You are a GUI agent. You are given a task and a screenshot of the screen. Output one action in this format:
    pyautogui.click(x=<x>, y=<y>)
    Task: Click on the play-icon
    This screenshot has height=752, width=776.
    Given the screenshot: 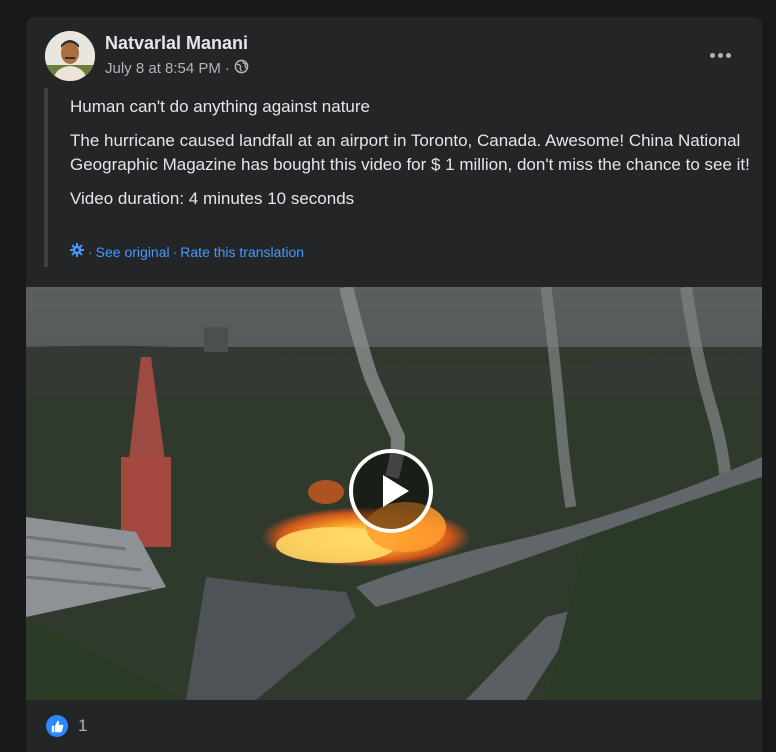 What is the action you would take?
    pyautogui.click(x=391, y=491)
    